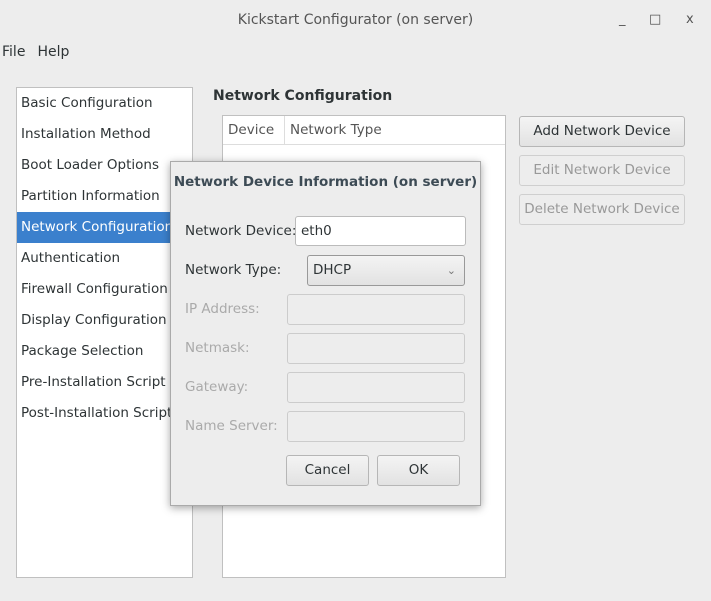 The image size is (711, 601). What do you see at coordinates (655, 19) in the screenshot?
I see `maximize-button: □` at bounding box center [655, 19].